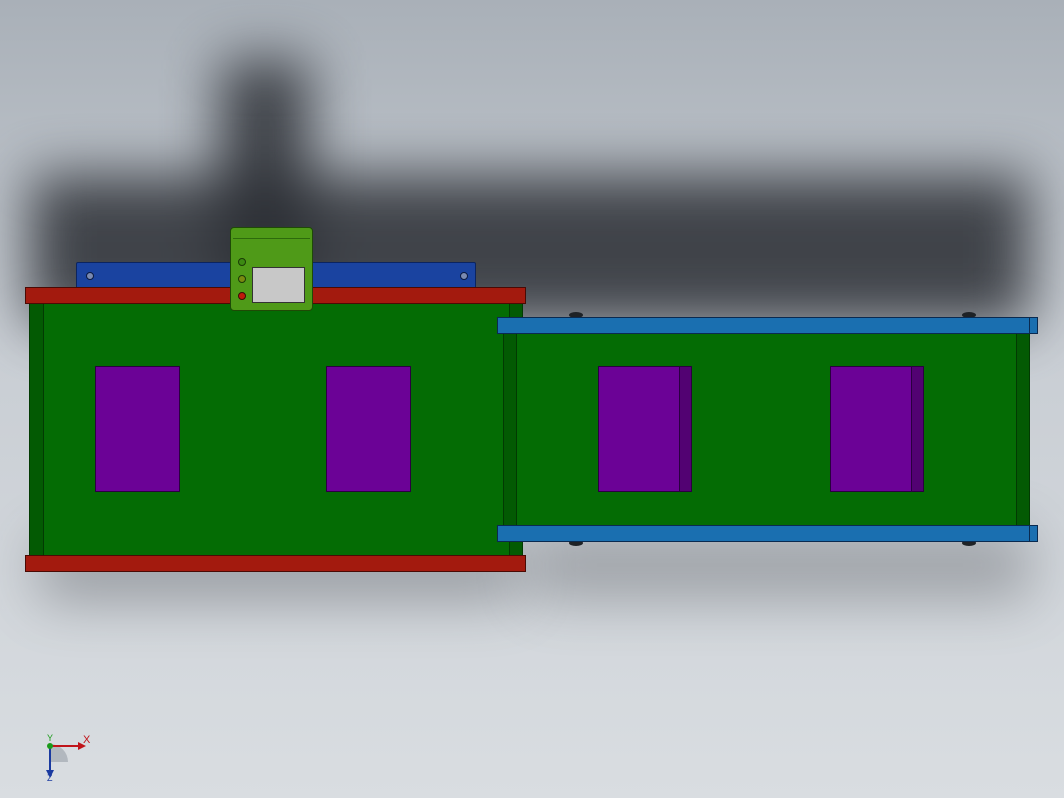  What do you see at coordinates (50, 738) in the screenshot?
I see `triad-y-label: Y` at bounding box center [50, 738].